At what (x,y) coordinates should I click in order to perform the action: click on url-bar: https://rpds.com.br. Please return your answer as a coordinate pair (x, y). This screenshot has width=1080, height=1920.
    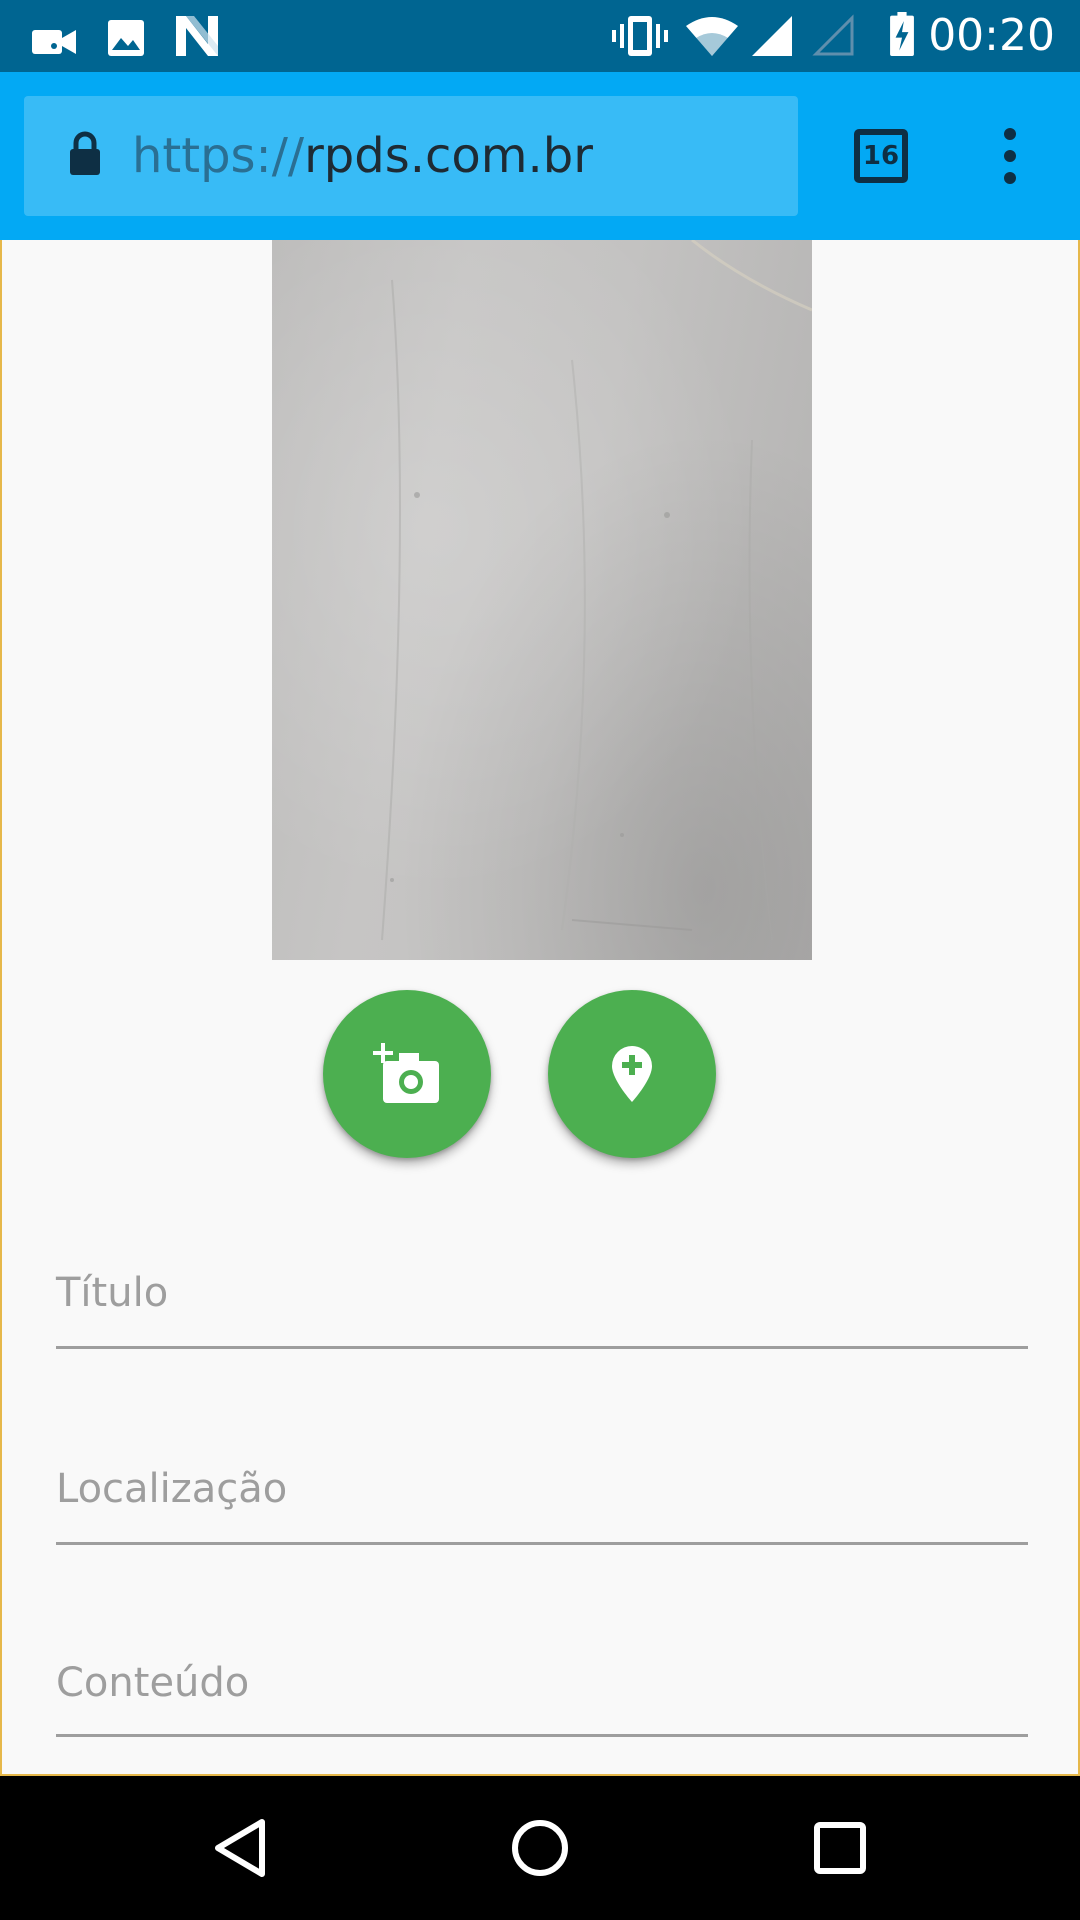
    Looking at the image, I should click on (411, 156).